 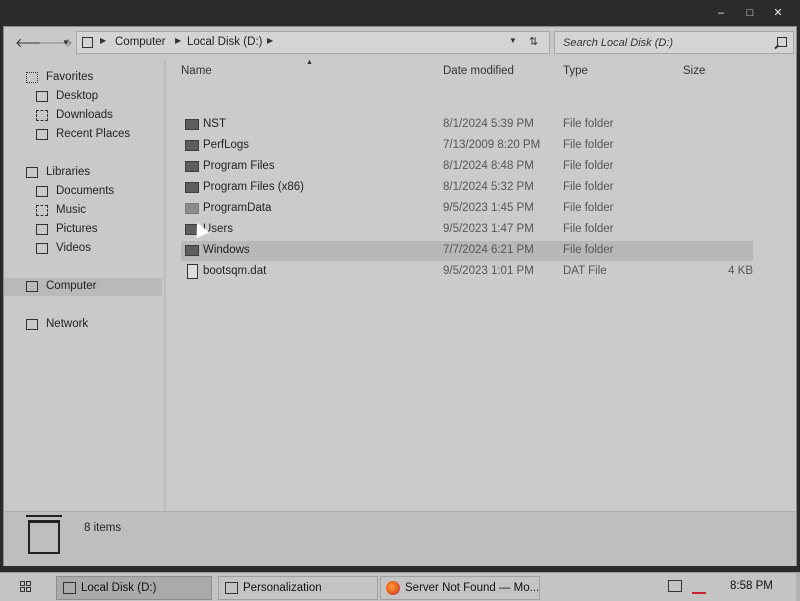 I want to click on sidebar-item-documents: Documents, so click(x=83, y=192).